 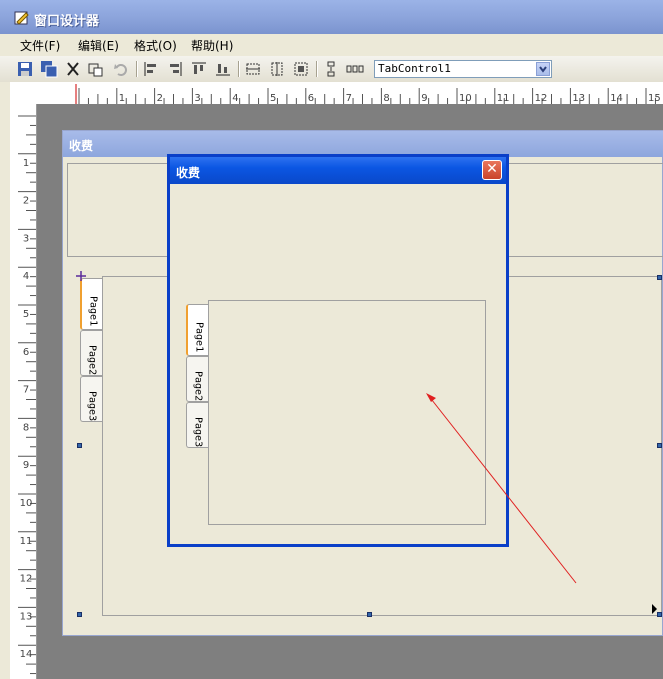 I want to click on preview-titlebar: 收费 ✕, so click(x=338, y=170).